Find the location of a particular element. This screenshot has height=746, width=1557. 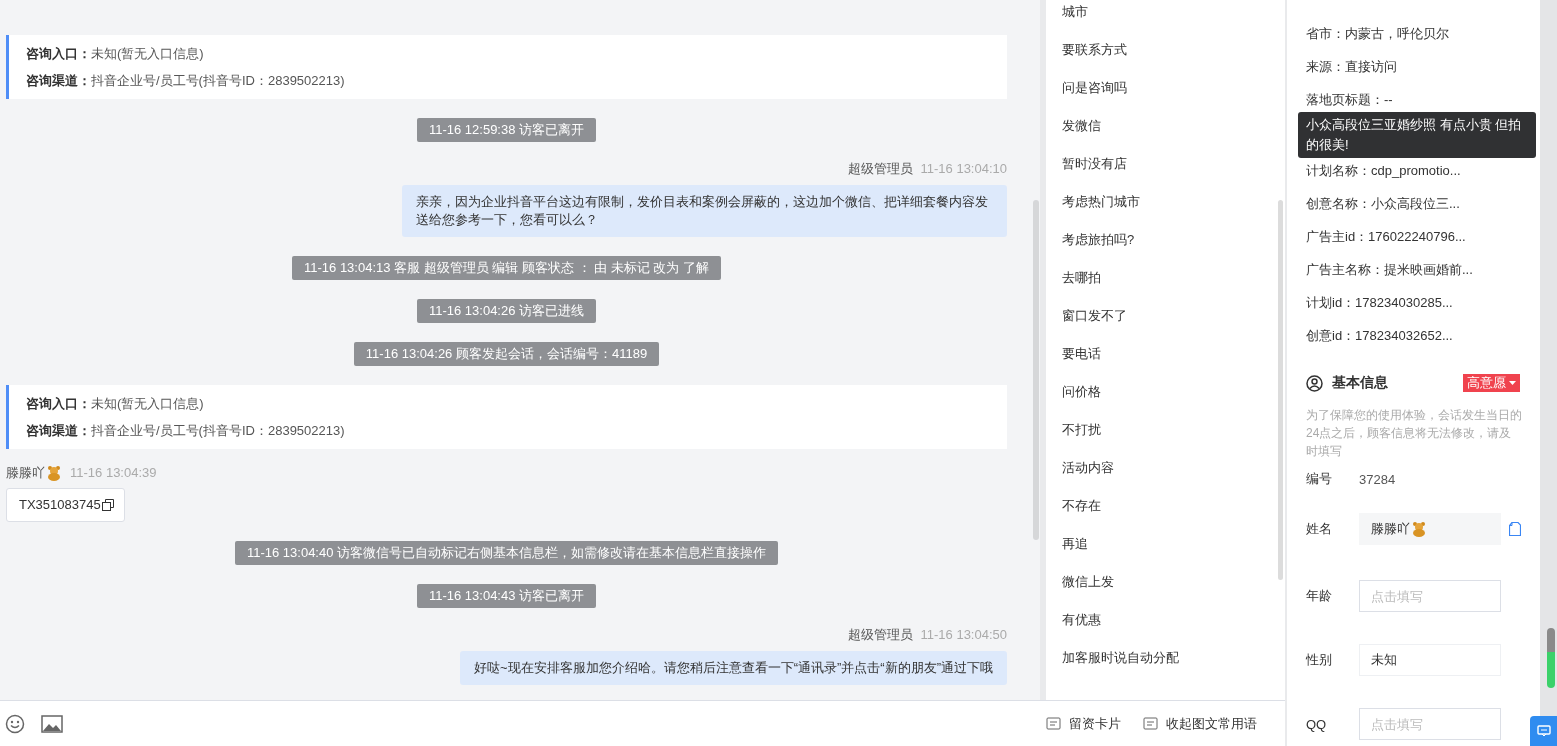

message-time: 11-16 13:04:10 is located at coordinates (963, 169).